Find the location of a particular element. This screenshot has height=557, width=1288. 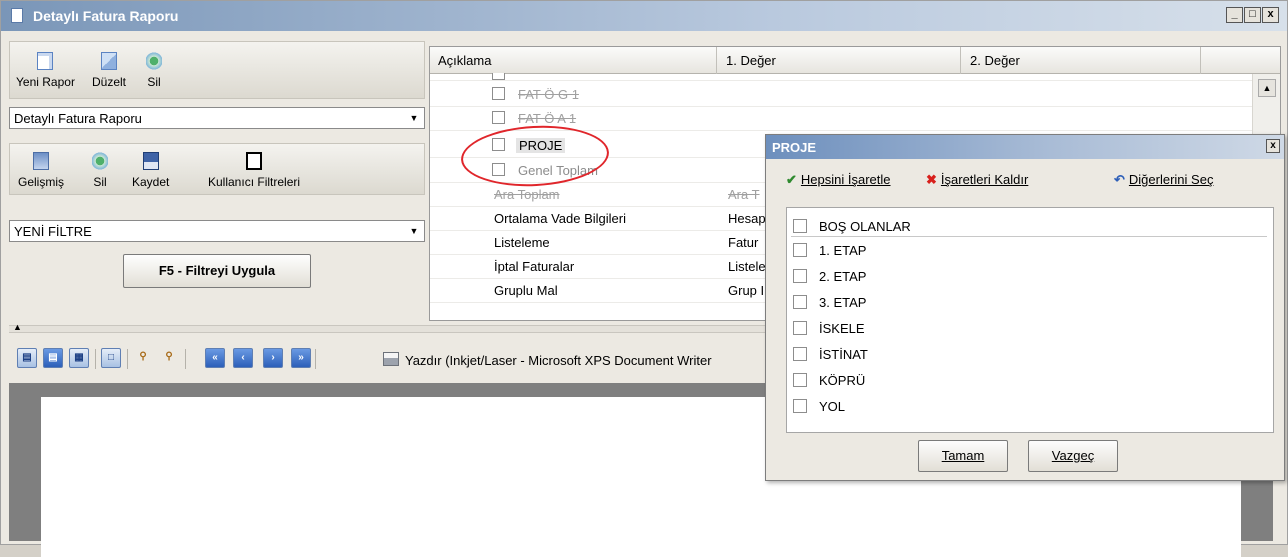

edit-report-button: Düzelt is located at coordinates (109, 70).